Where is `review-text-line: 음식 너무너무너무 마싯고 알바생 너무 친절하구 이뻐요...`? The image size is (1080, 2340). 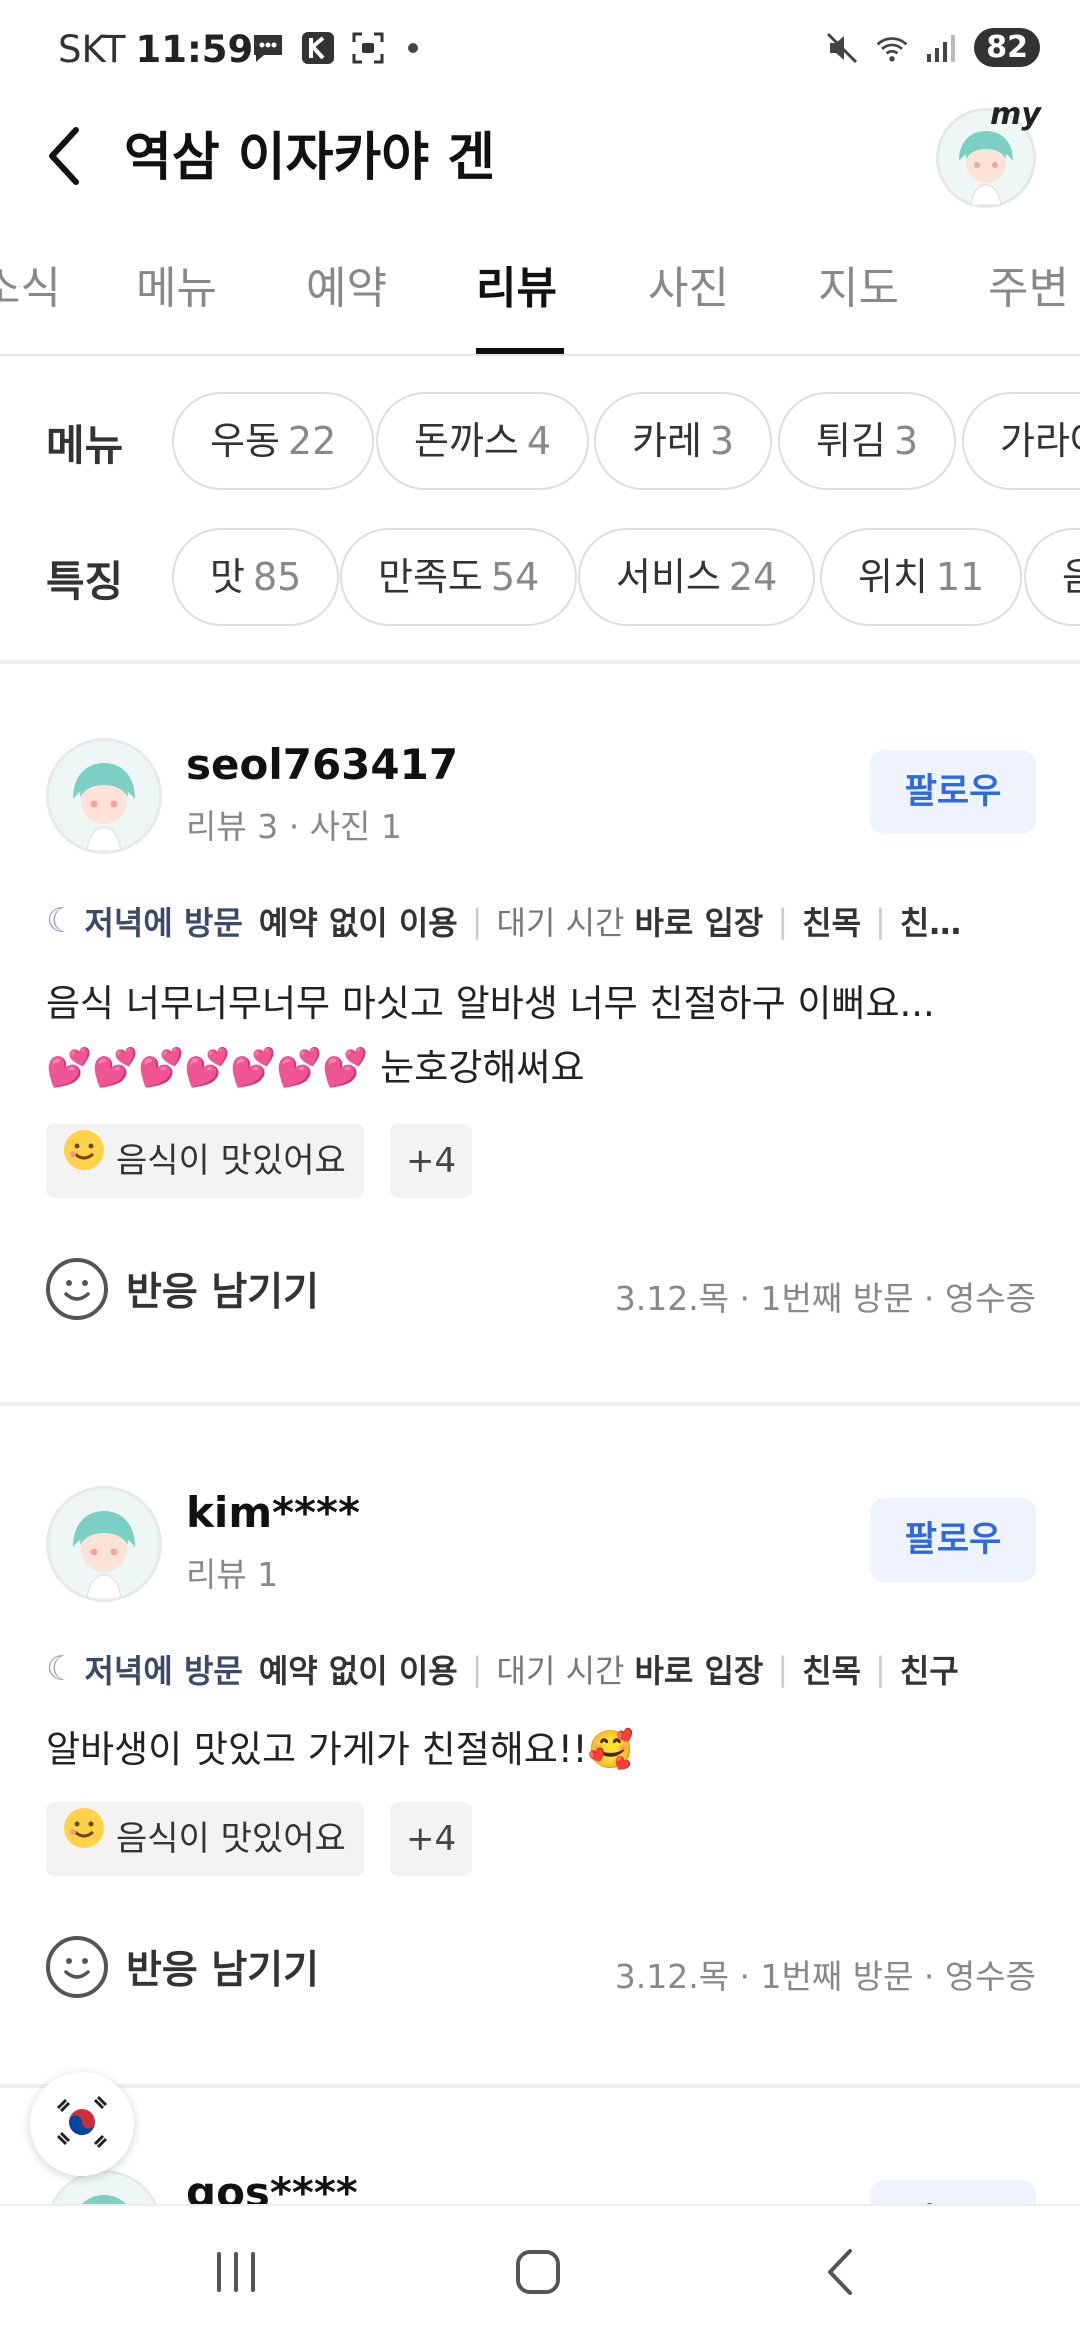
review-text-line: 음식 너무너무너무 마싯고 알바생 너무 친절하구 이뻐요... is located at coordinates (490, 1003).